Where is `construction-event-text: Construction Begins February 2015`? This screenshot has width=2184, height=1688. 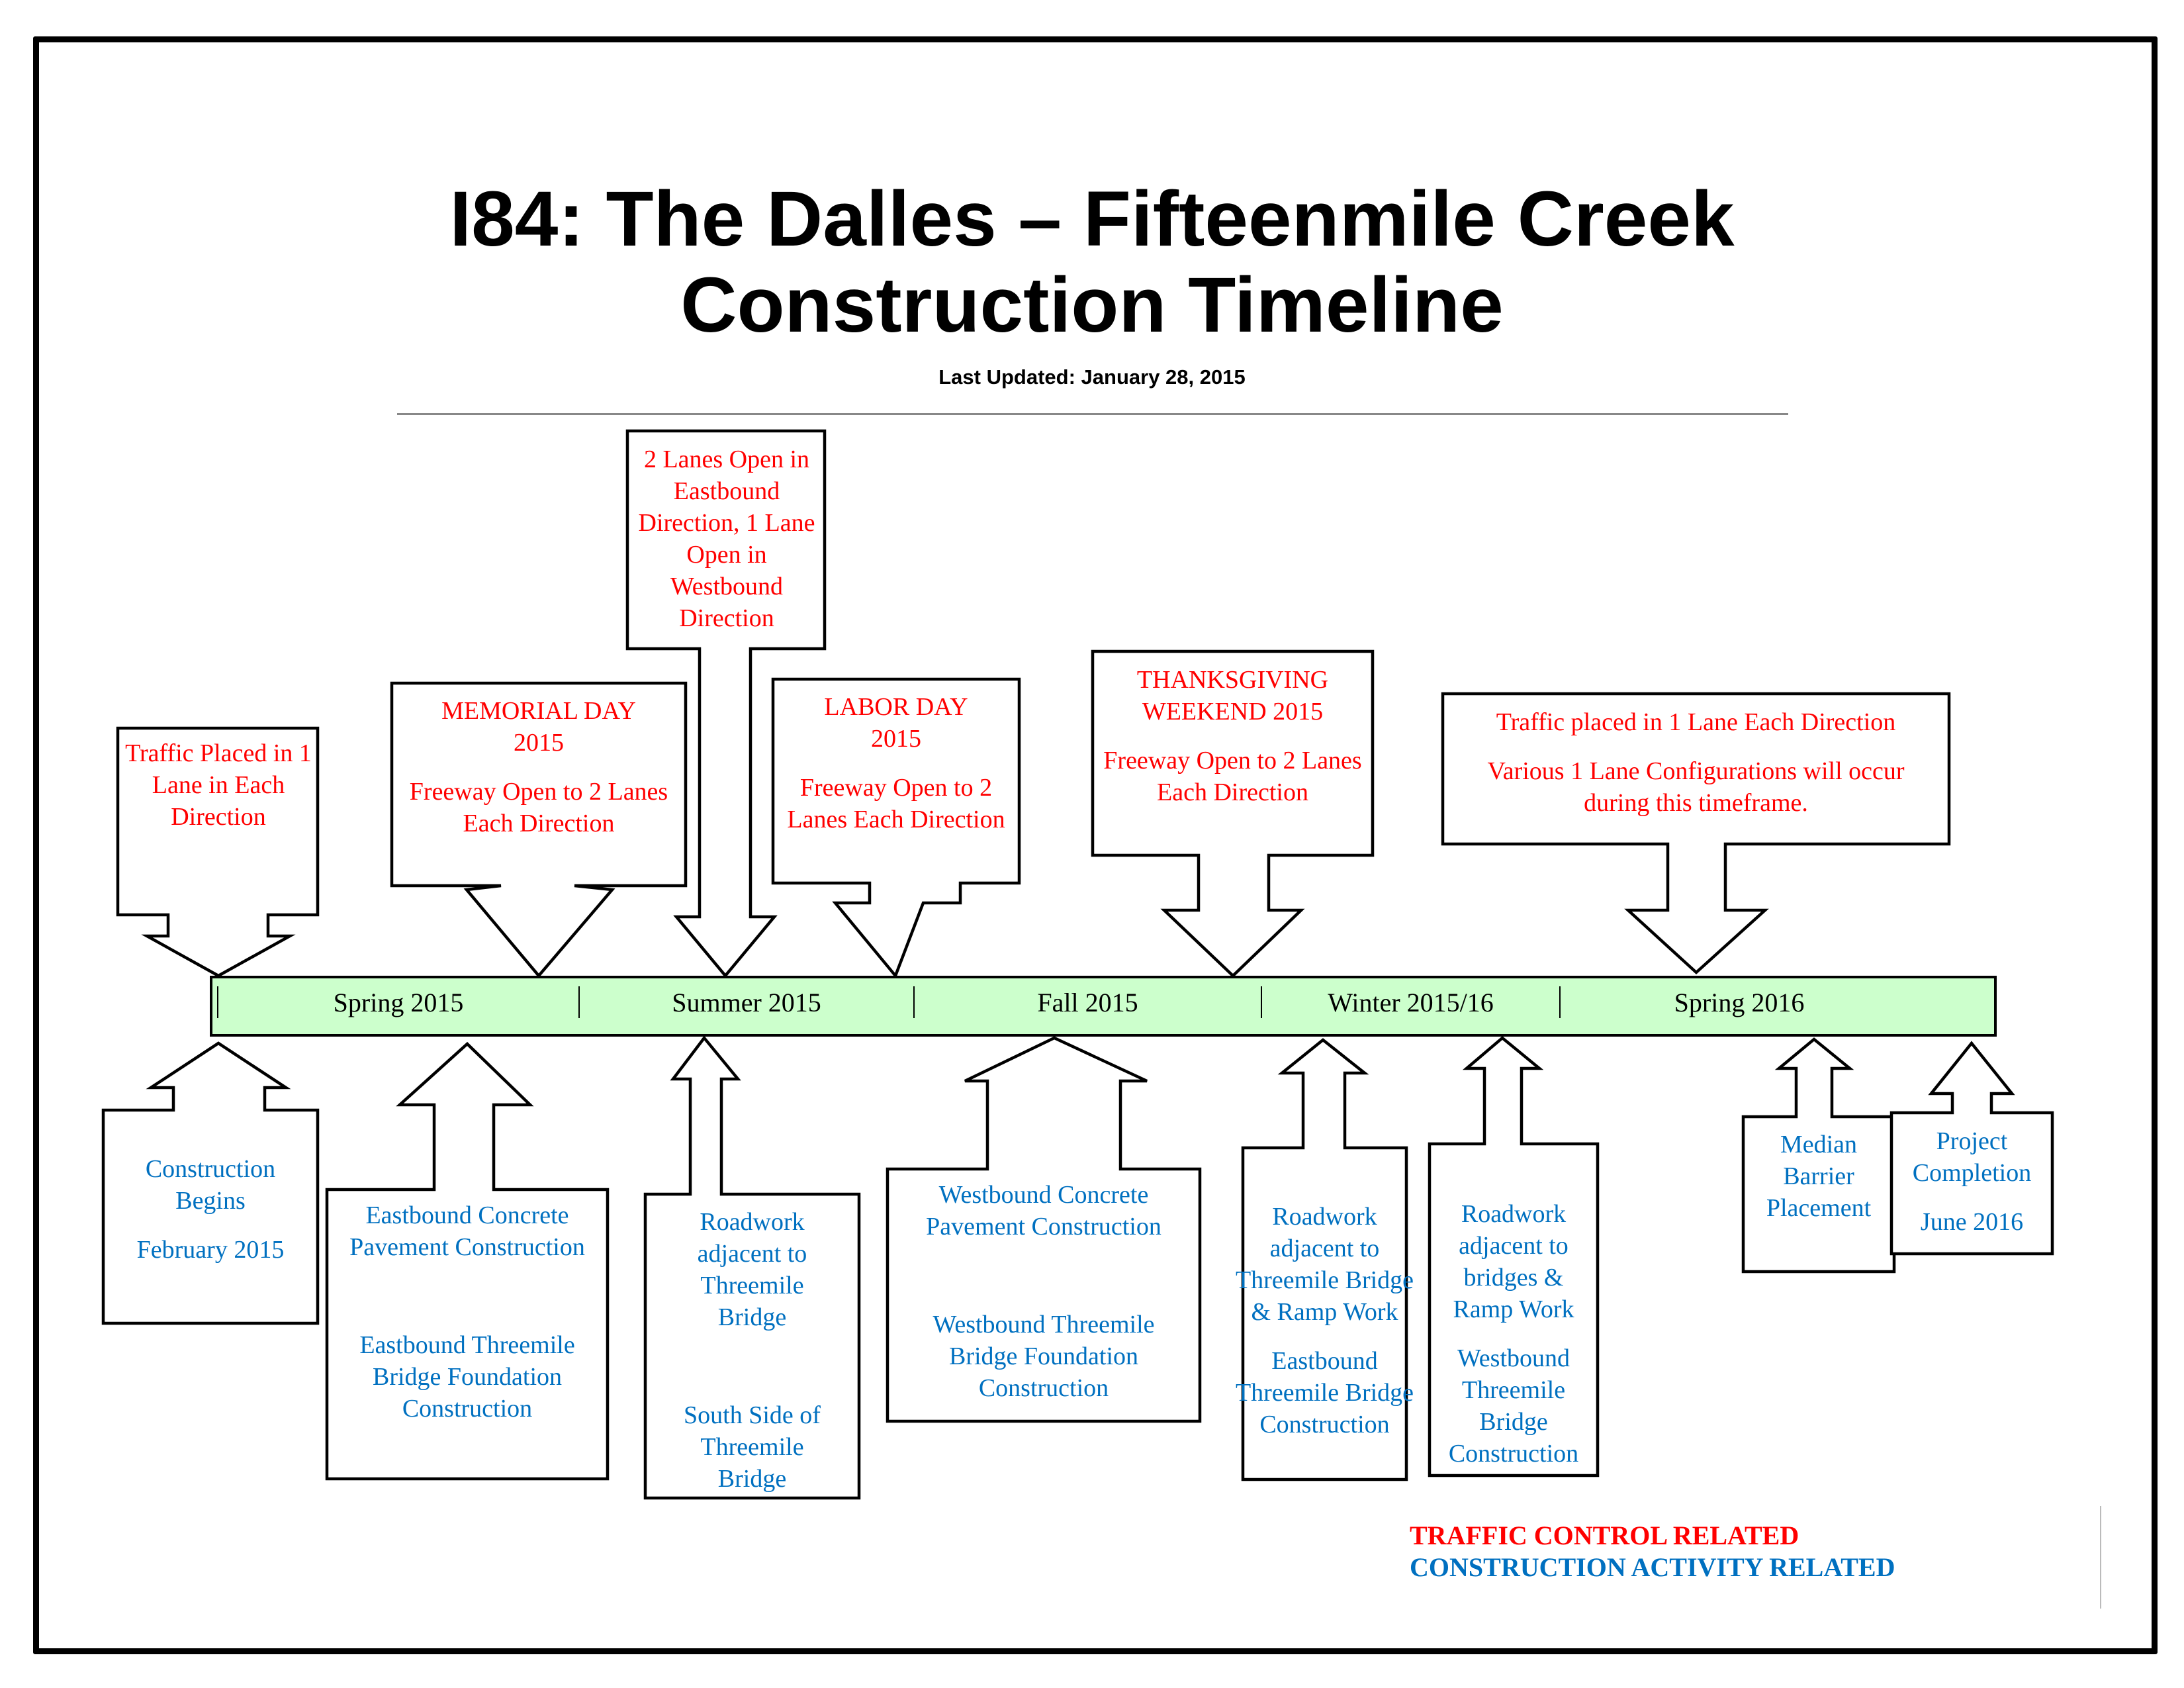 construction-event-text: Construction Begins February 2015 is located at coordinates (210, 1209).